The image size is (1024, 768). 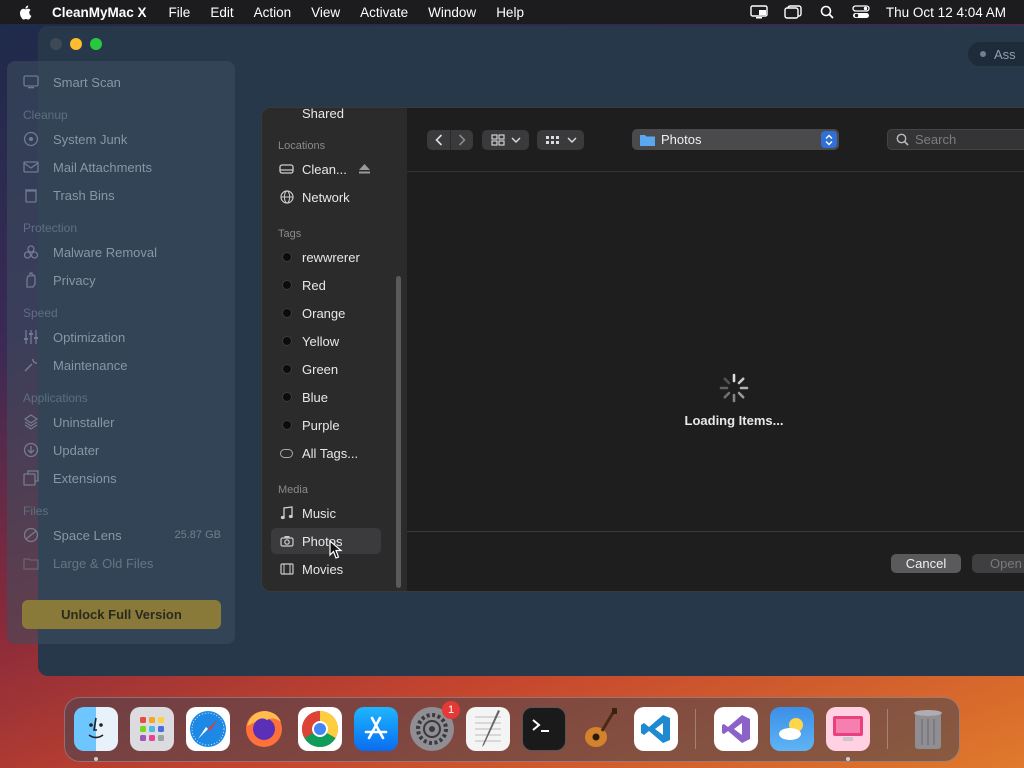 I want to click on space-lens-size: 25.87 GB, so click(x=197, y=535).